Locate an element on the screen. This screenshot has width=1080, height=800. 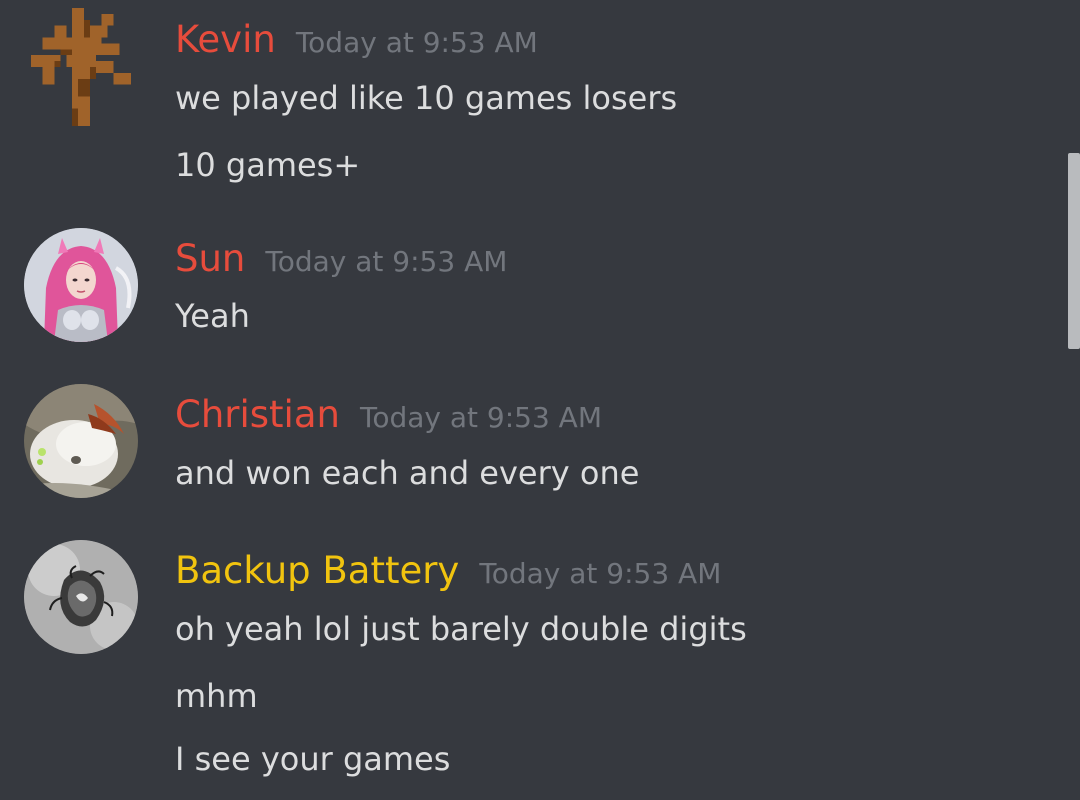
message-header: Sun Today at 9:53 AM is located at coordinates (341, 259).